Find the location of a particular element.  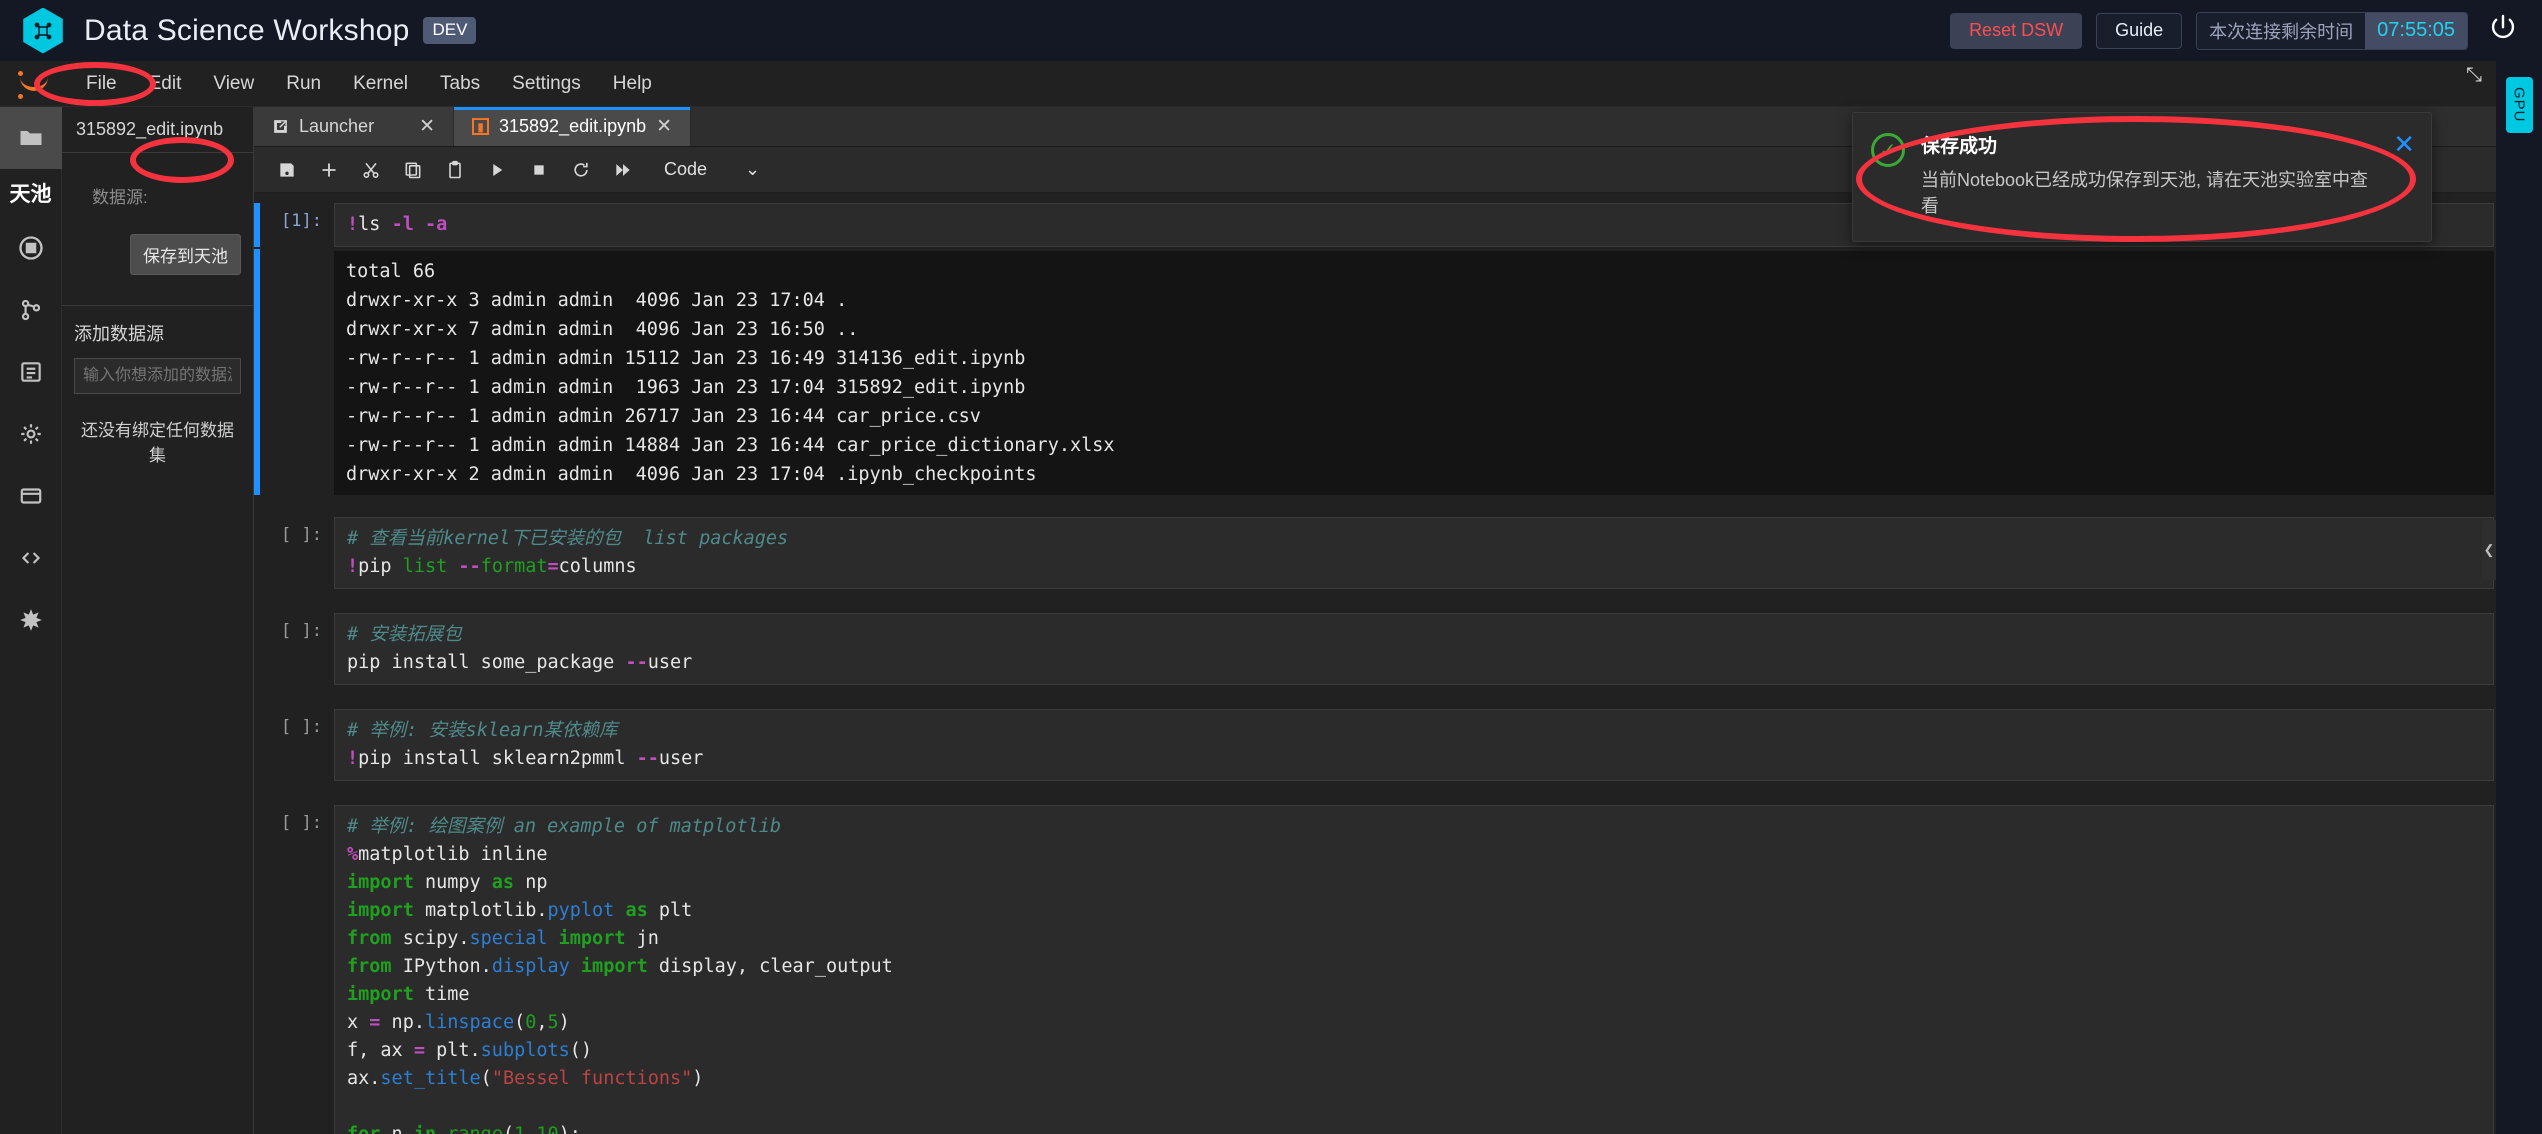

app-title: Data Science Workshop is located at coordinates (247, 30).